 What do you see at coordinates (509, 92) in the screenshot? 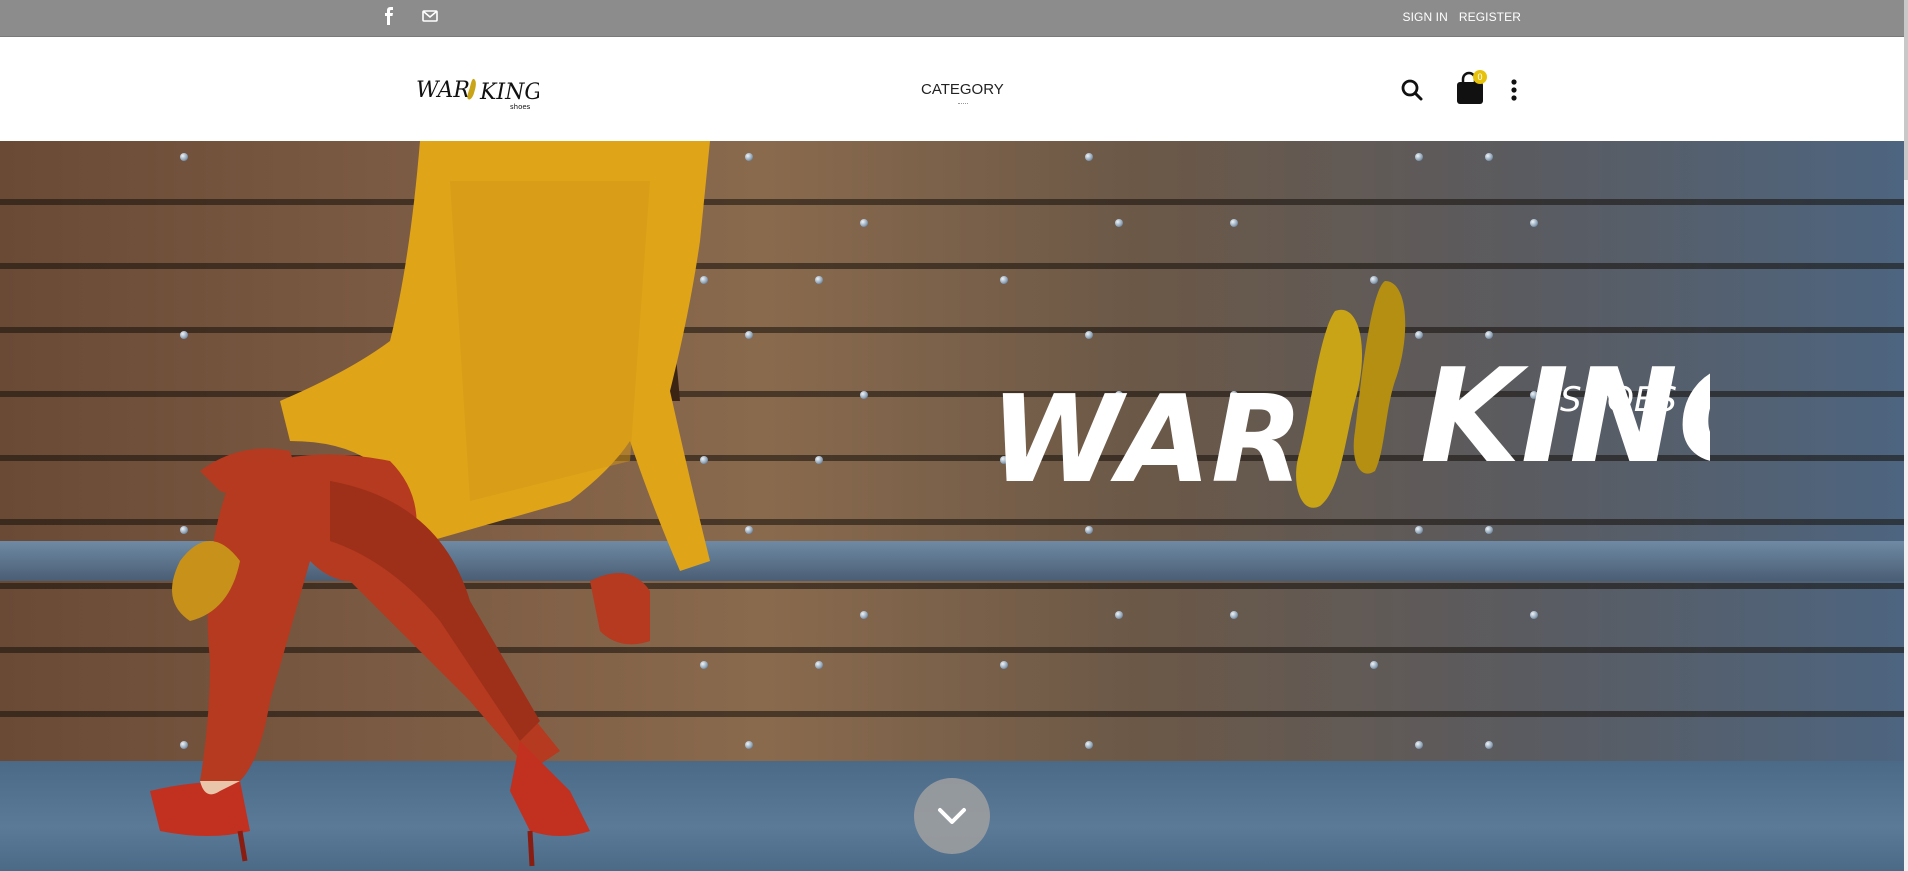
I see `svg-text: KING` at bounding box center [509, 92].